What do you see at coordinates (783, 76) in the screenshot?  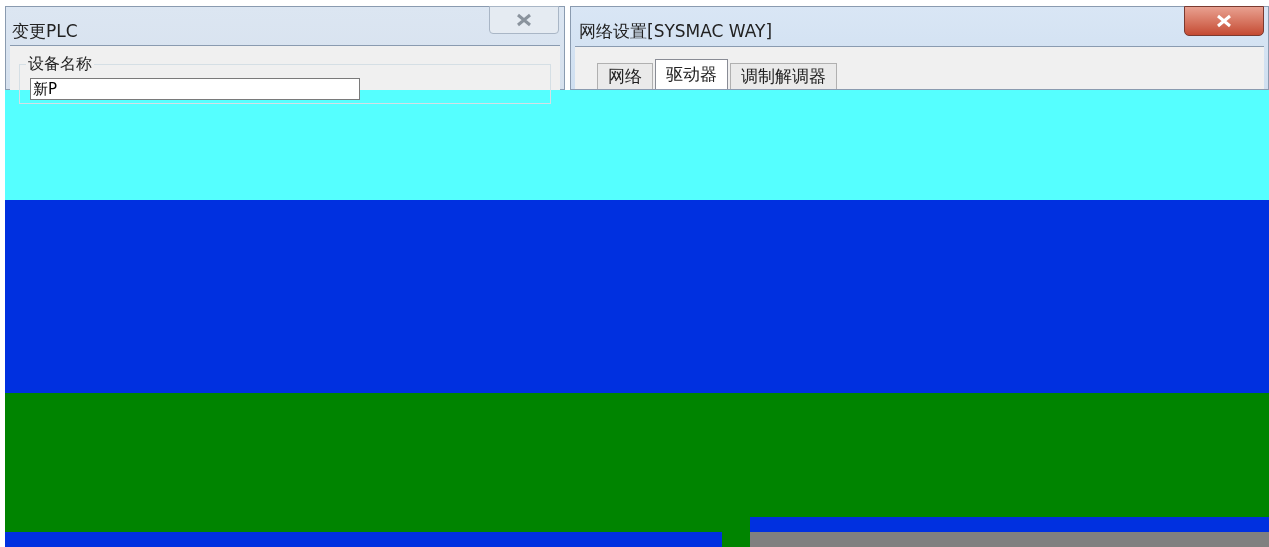 I see `tab: 调制解调器` at bounding box center [783, 76].